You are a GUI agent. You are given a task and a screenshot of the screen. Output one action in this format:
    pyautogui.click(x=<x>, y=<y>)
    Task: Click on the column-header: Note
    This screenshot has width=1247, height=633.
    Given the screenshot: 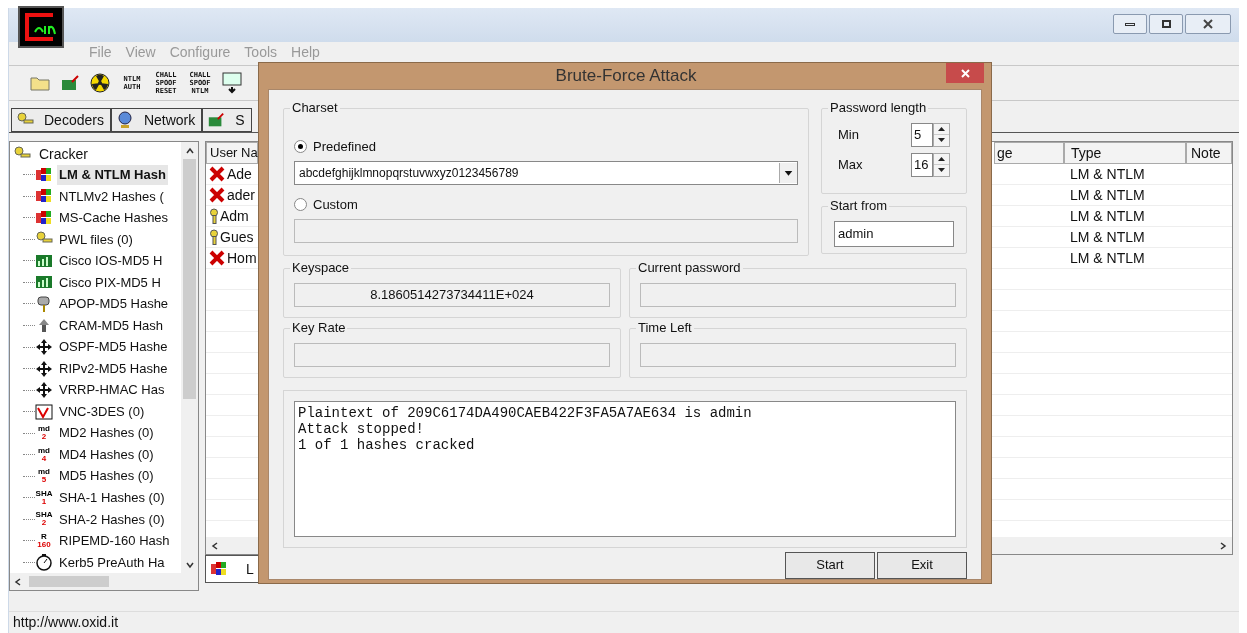 What is the action you would take?
    pyautogui.click(x=1209, y=153)
    